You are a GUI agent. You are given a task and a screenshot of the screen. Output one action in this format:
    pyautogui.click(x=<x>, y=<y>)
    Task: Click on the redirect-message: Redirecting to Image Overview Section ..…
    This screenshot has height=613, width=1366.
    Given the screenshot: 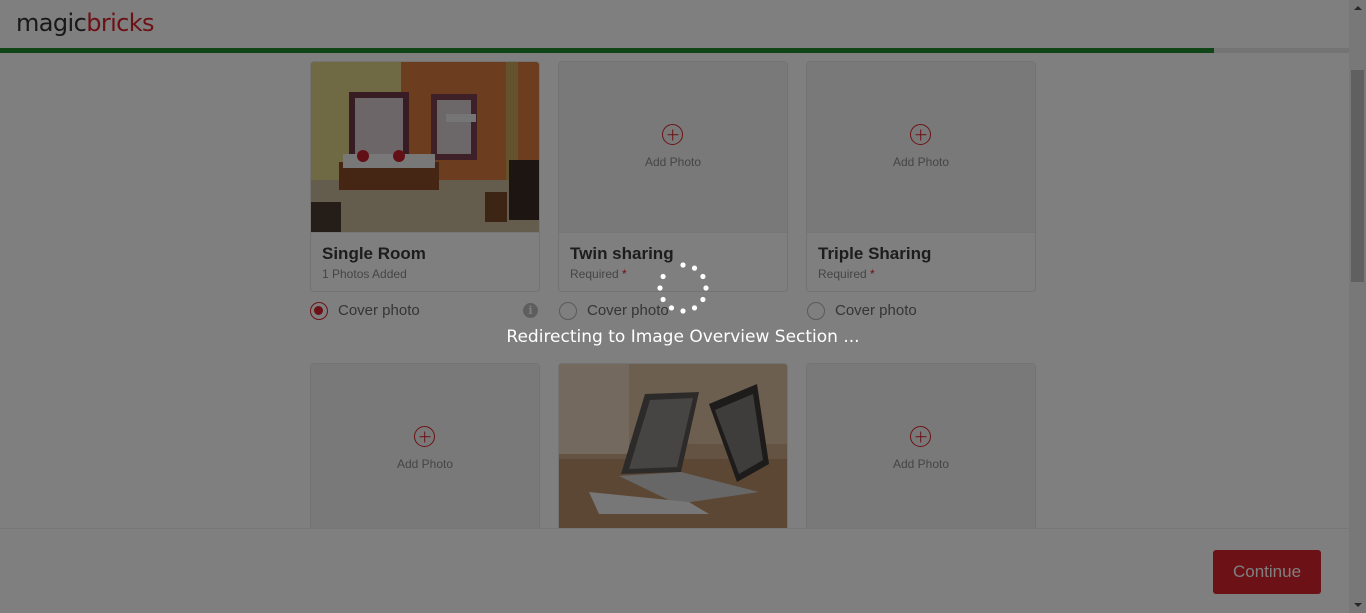 What is the action you would take?
    pyautogui.click(x=683, y=337)
    